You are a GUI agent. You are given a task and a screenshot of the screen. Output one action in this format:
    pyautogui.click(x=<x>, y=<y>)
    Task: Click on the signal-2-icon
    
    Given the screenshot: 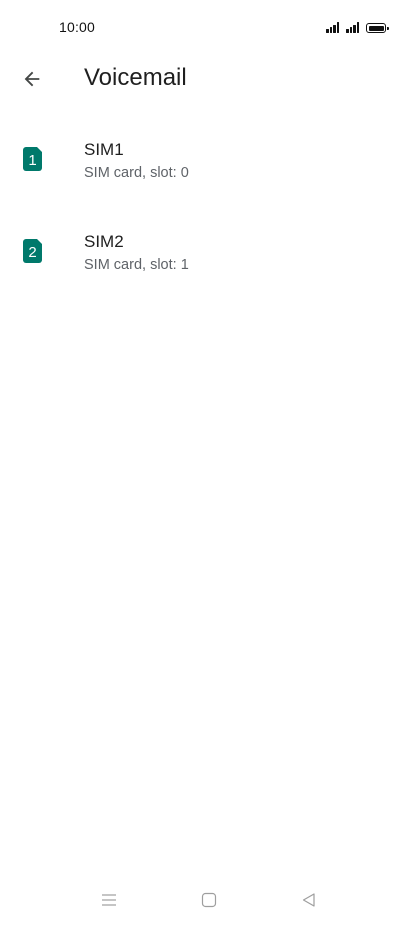 What is the action you would take?
    pyautogui.click(x=352, y=27)
    